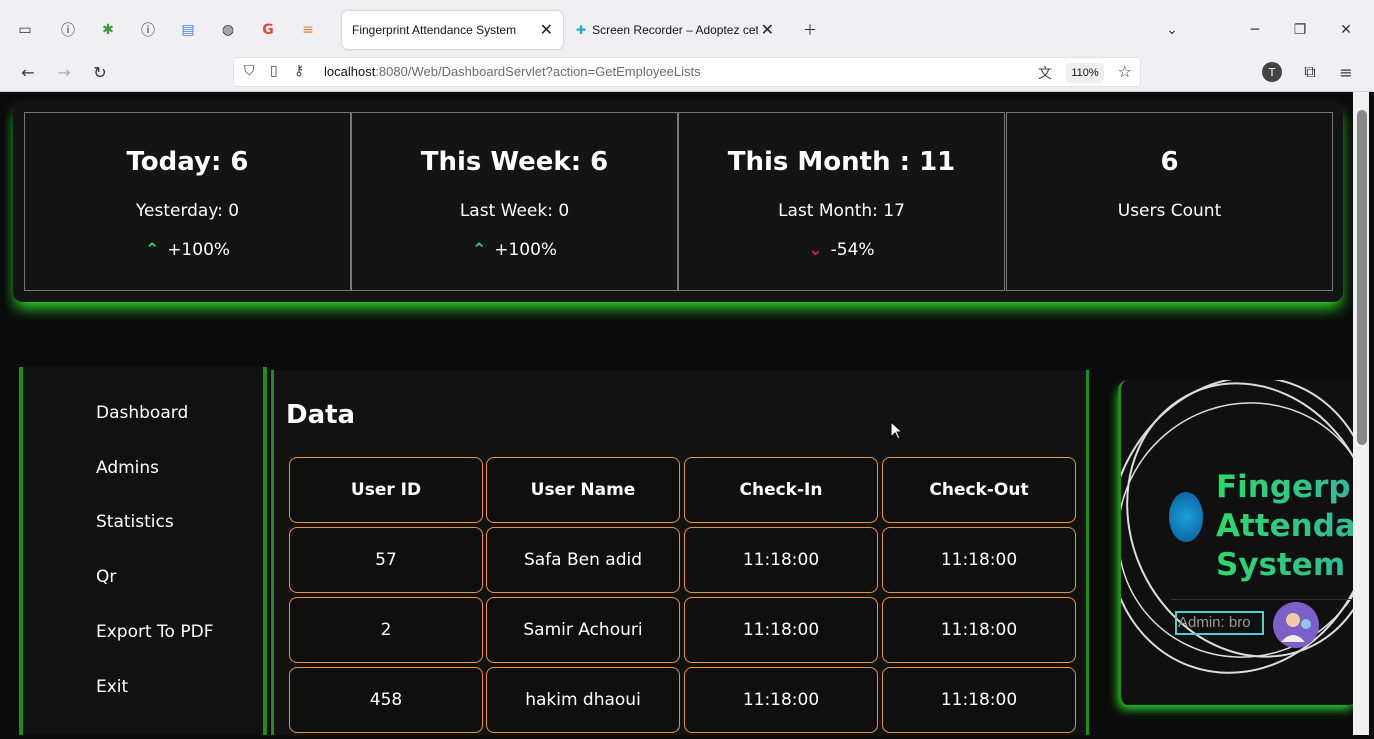 Image resolution: width=1374 pixels, height=739 pixels. I want to click on google-icon: G, so click(268, 30).